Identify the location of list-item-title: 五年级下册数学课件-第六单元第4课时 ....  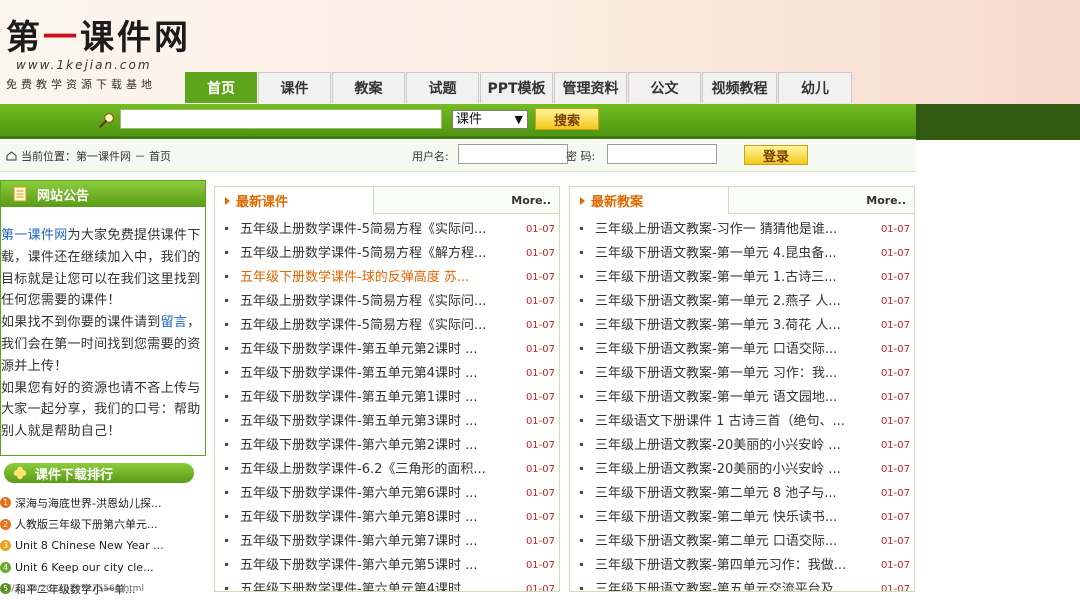
(371, 586).